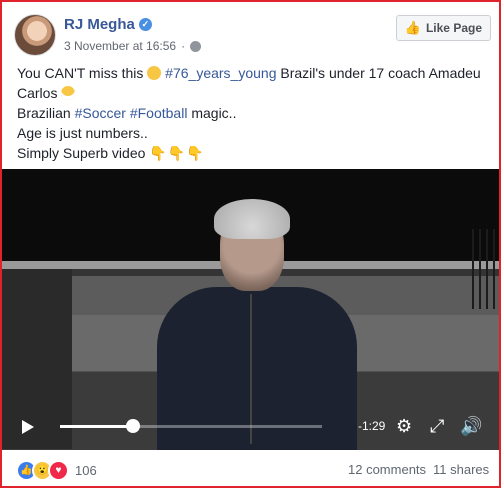 The width and height of the screenshot is (501, 488). Describe the element at coordinates (35, 35) in the screenshot. I see `author-avatar` at that location.